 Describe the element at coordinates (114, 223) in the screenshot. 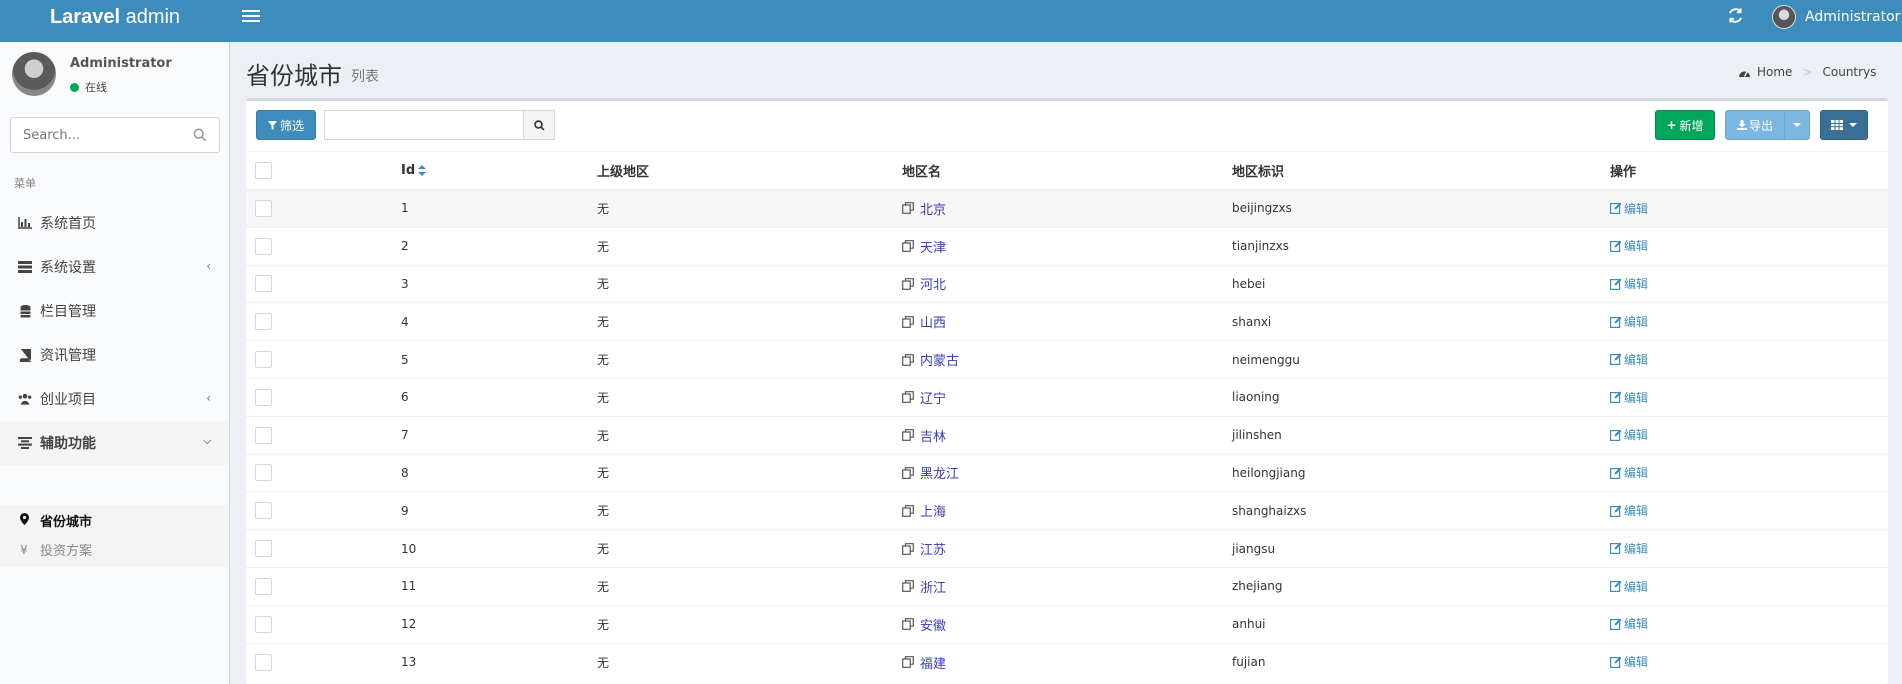

I see `sidebar-item-dashboard: 系统首页` at that location.